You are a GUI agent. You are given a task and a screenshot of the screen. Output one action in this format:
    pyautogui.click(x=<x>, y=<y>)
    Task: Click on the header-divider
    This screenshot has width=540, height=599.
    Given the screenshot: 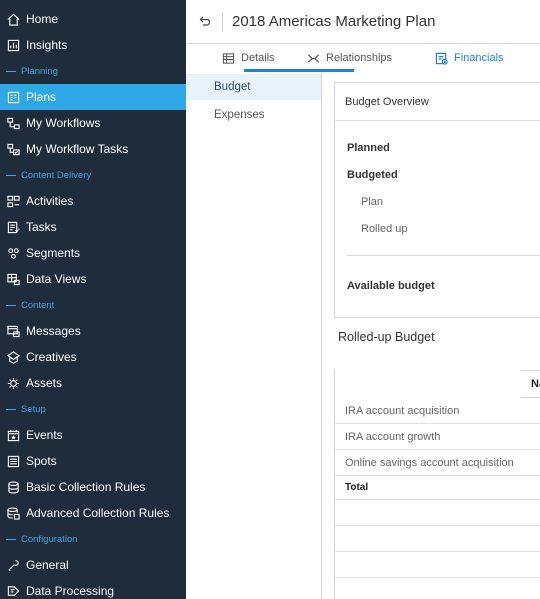 What is the action you would take?
    pyautogui.click(x=222, y=22)
    